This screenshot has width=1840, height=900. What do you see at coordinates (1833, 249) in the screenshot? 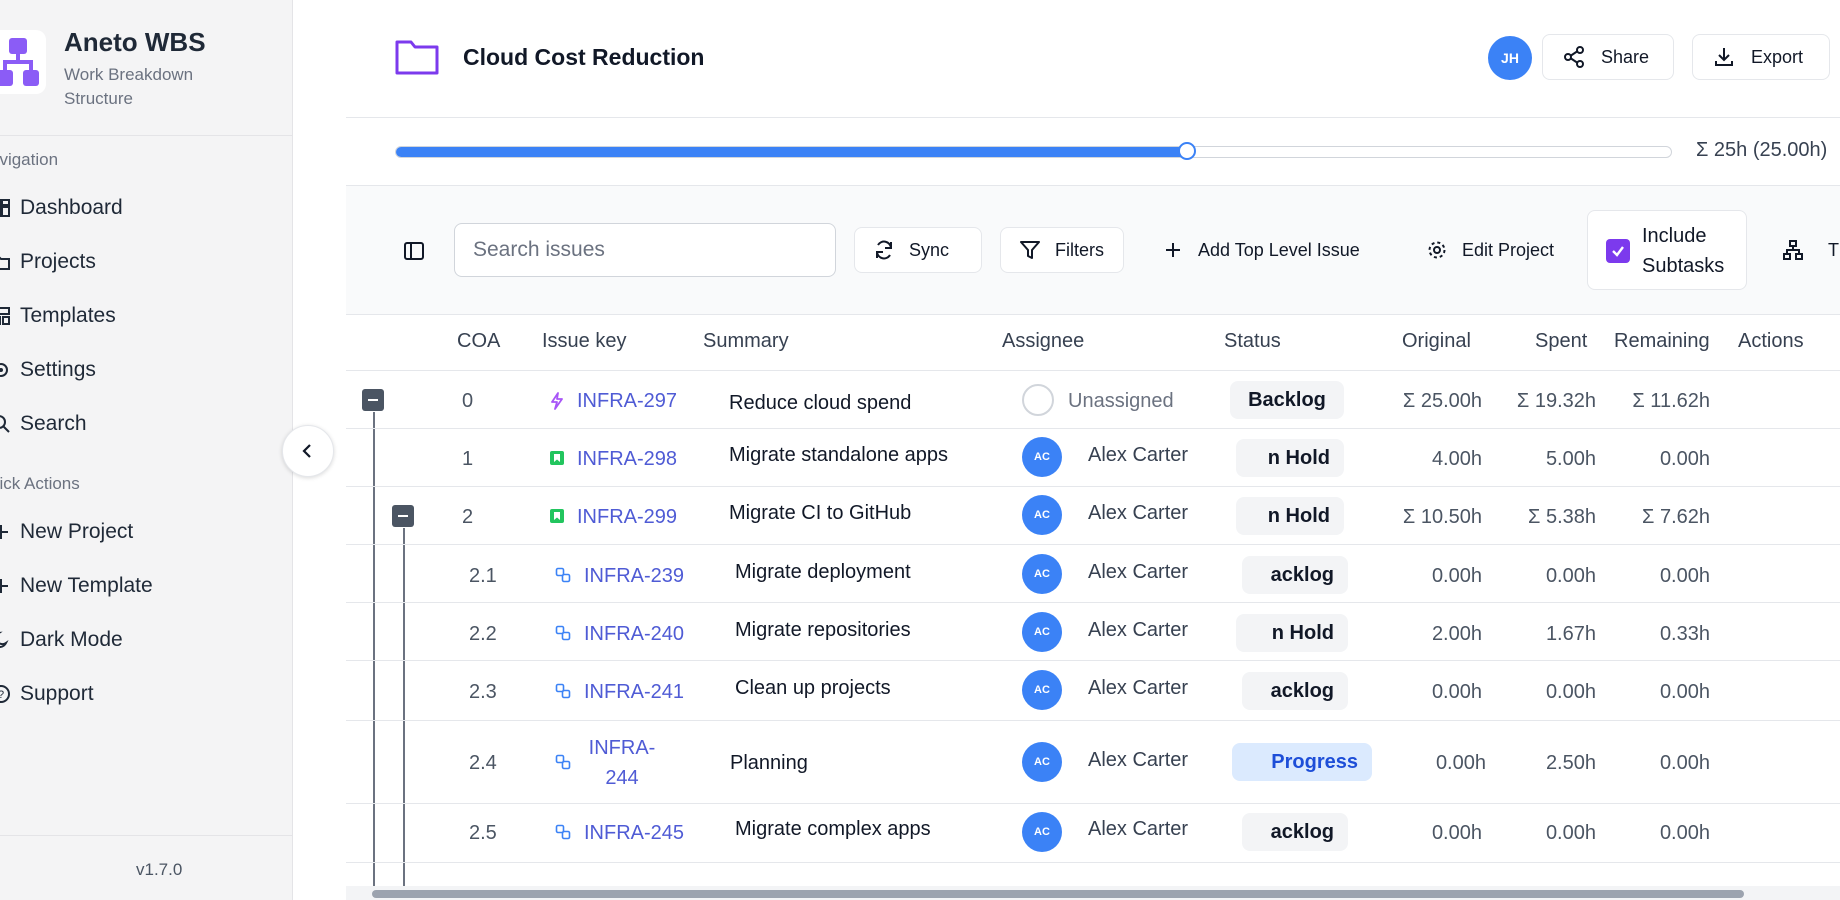
I see `tree-view-label: T` at bounding box center [1833, 249].